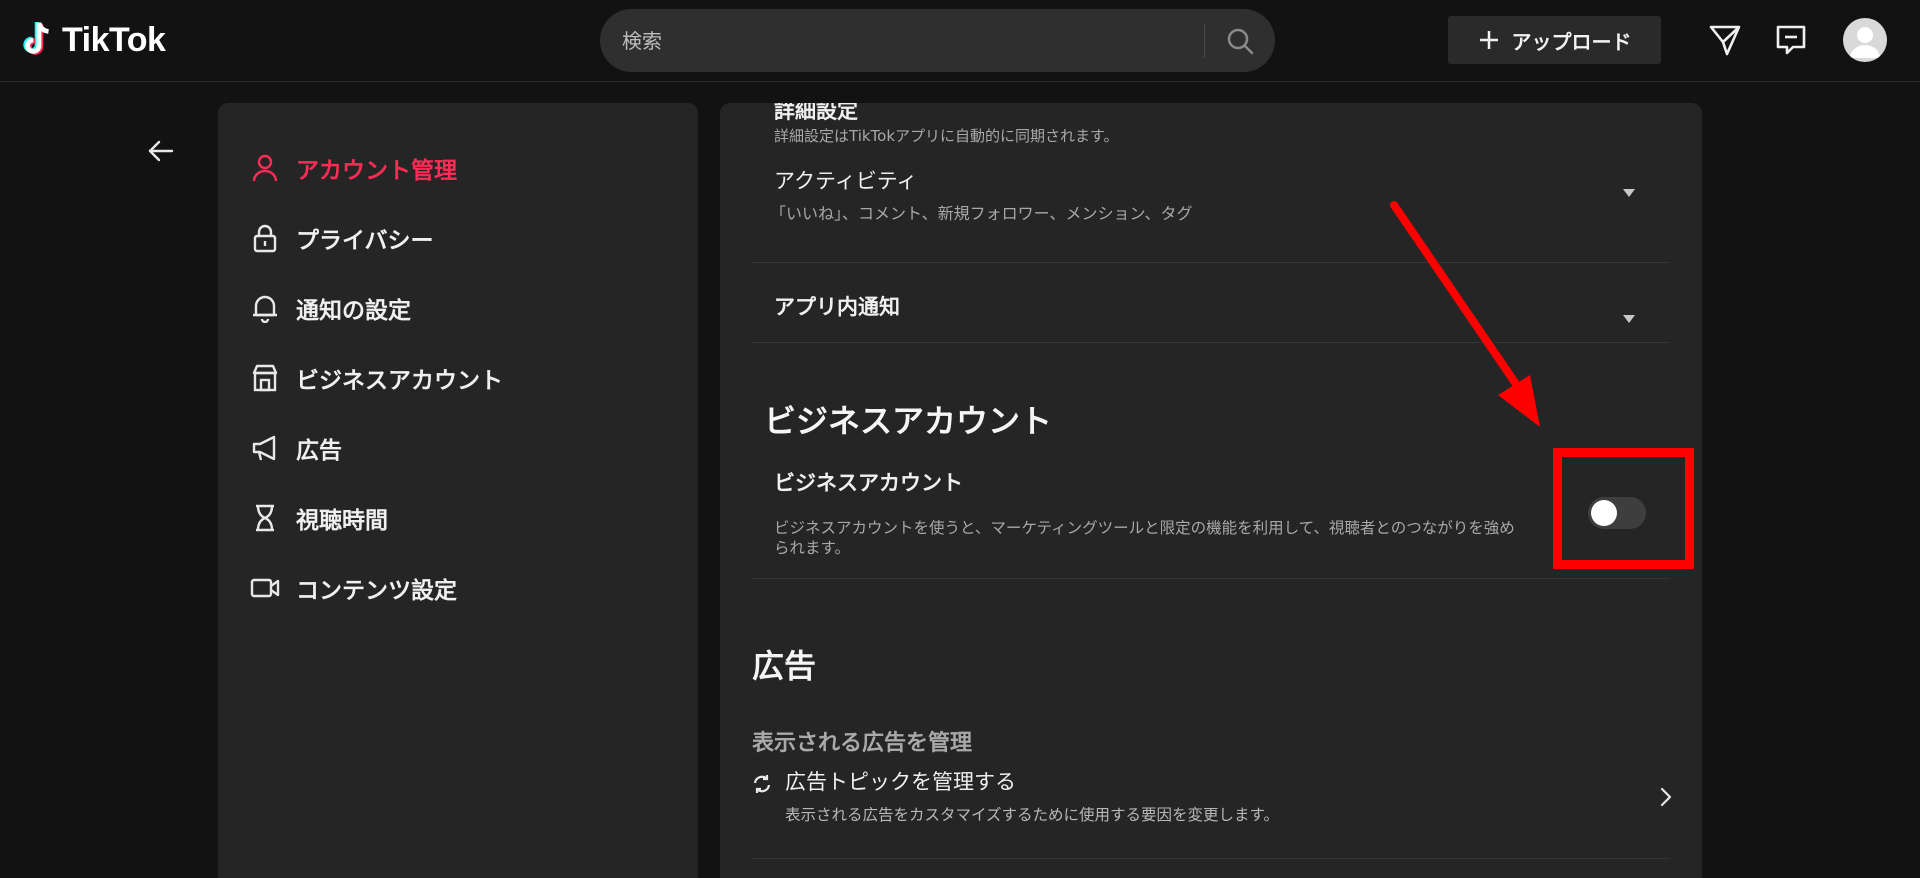 The width and height of the screenshot is (1920, 878). Describe the element at coordinates (762, 784) in the screenshot. I see `refresh-icon` at that location.